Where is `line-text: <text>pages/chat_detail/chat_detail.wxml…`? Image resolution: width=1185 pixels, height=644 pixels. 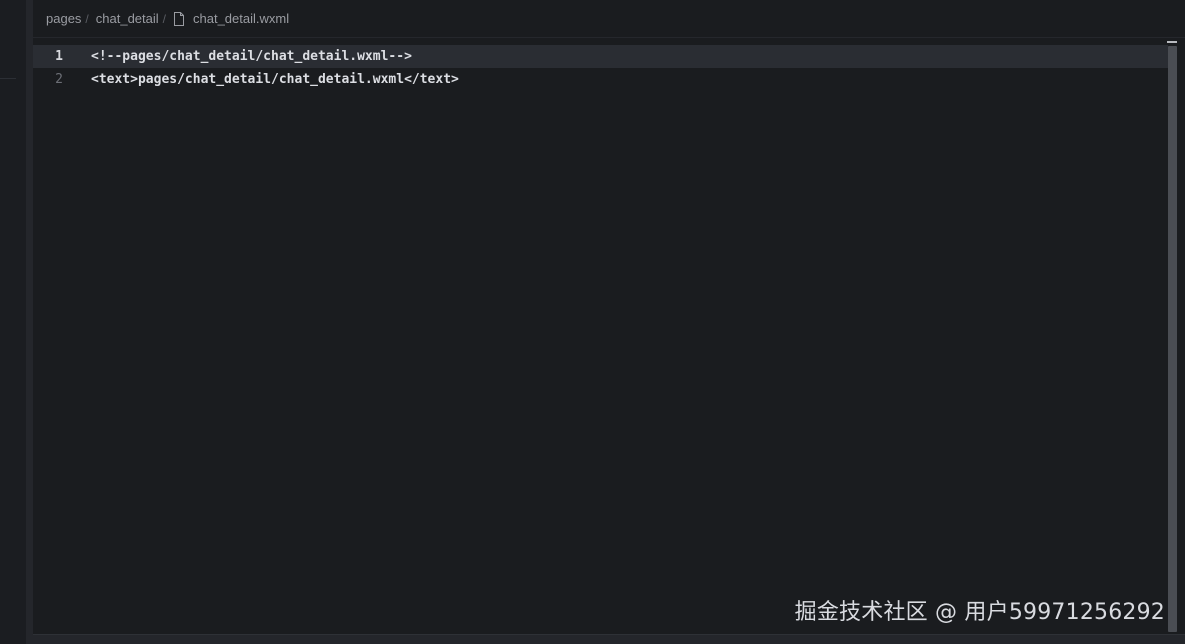 line-text: <text>pages/chat_detail/chat_detail.wxml… is located at coordinates (275, 79).